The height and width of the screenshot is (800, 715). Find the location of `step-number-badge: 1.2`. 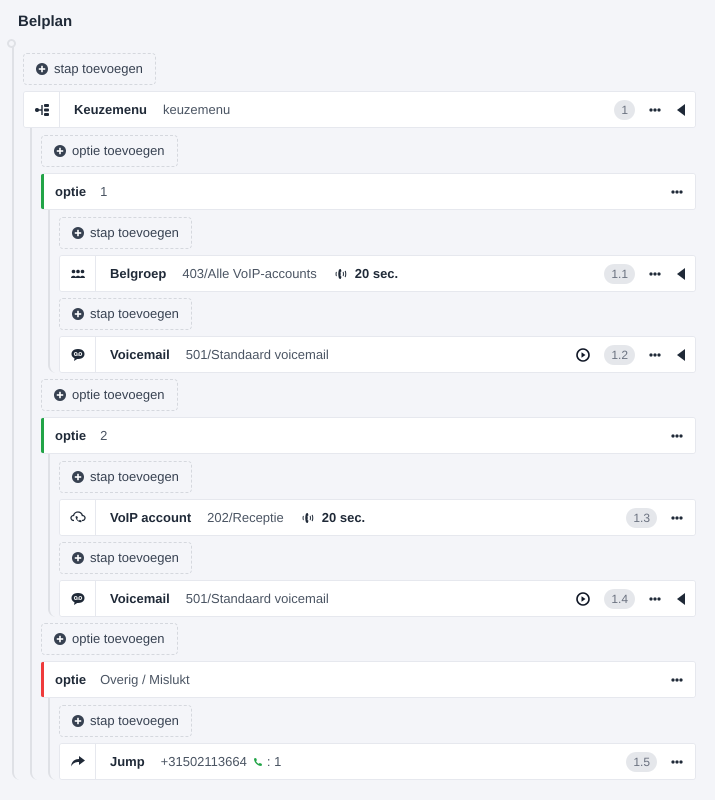

step-number-badge: 1.2 is located at coordinates (619, 354).